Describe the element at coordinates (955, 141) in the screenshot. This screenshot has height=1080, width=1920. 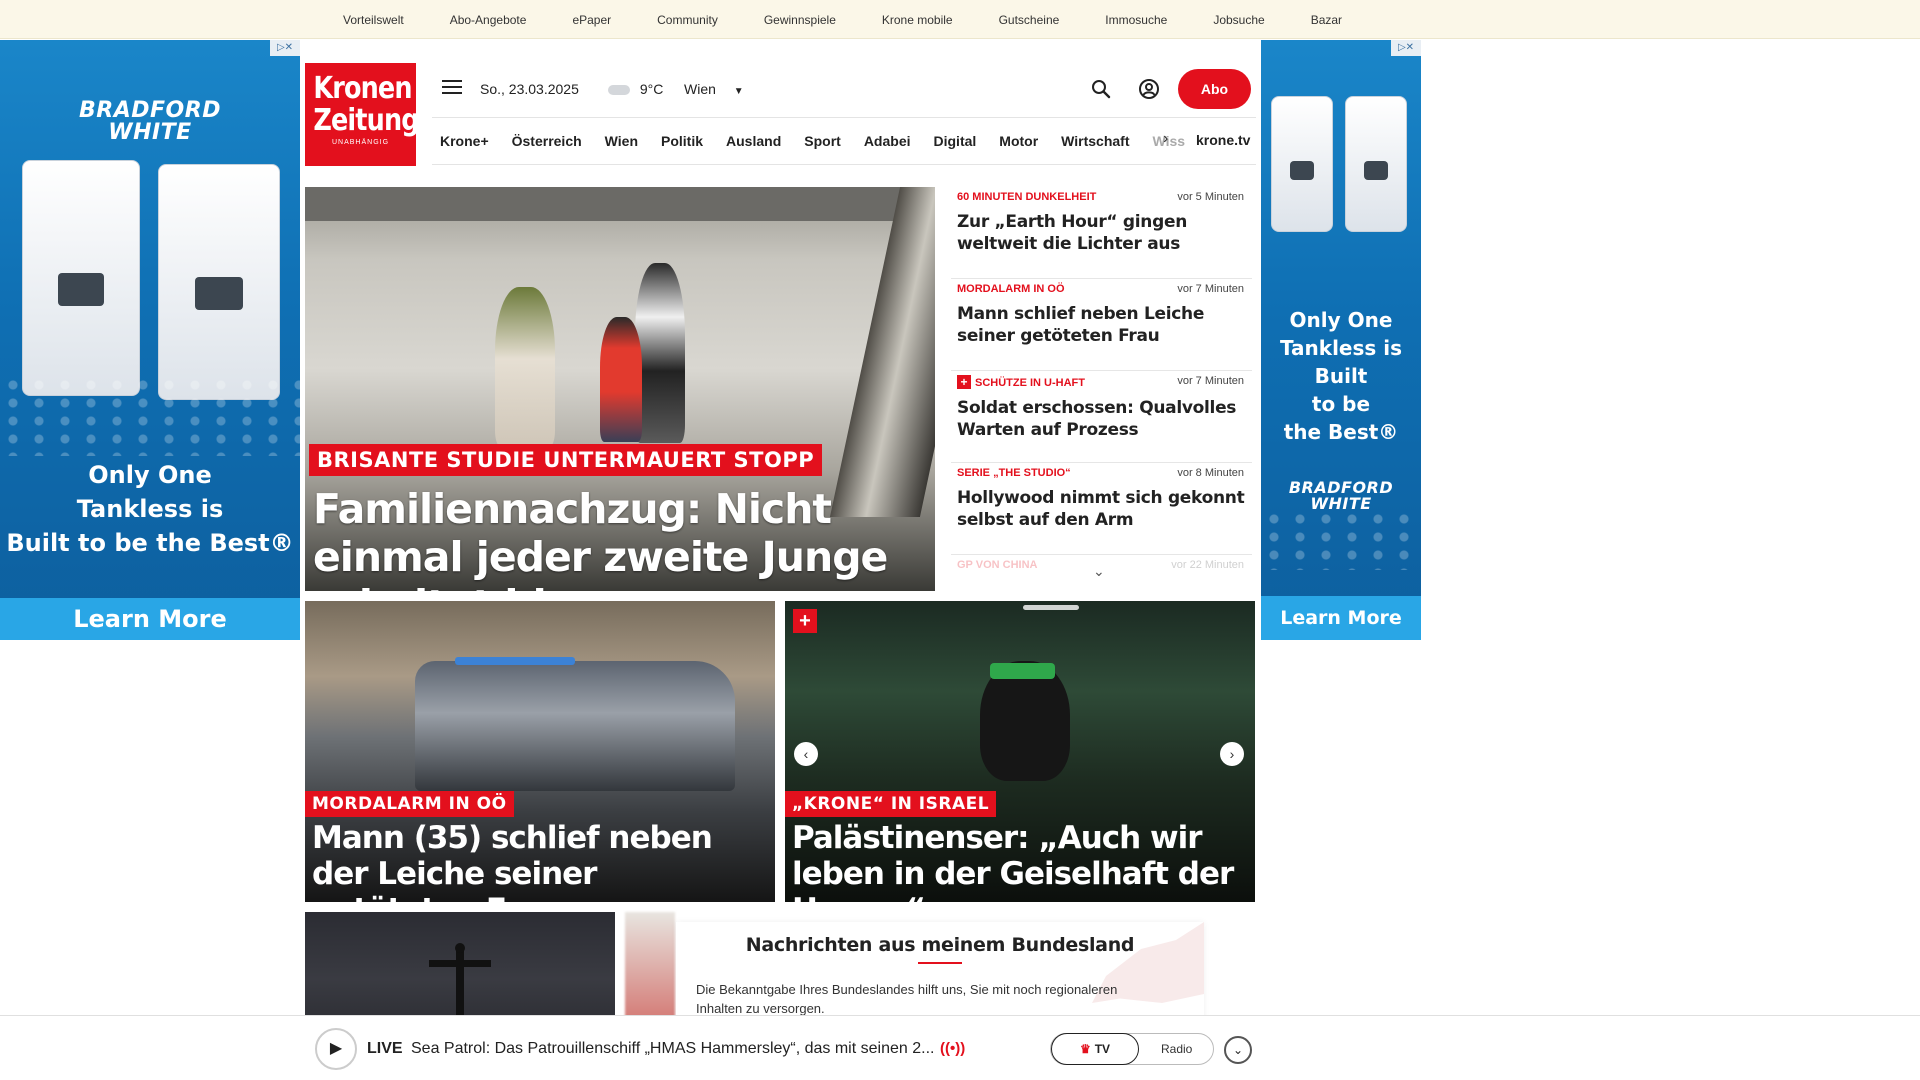
I see `nav-item-digital: Digital` at that location.